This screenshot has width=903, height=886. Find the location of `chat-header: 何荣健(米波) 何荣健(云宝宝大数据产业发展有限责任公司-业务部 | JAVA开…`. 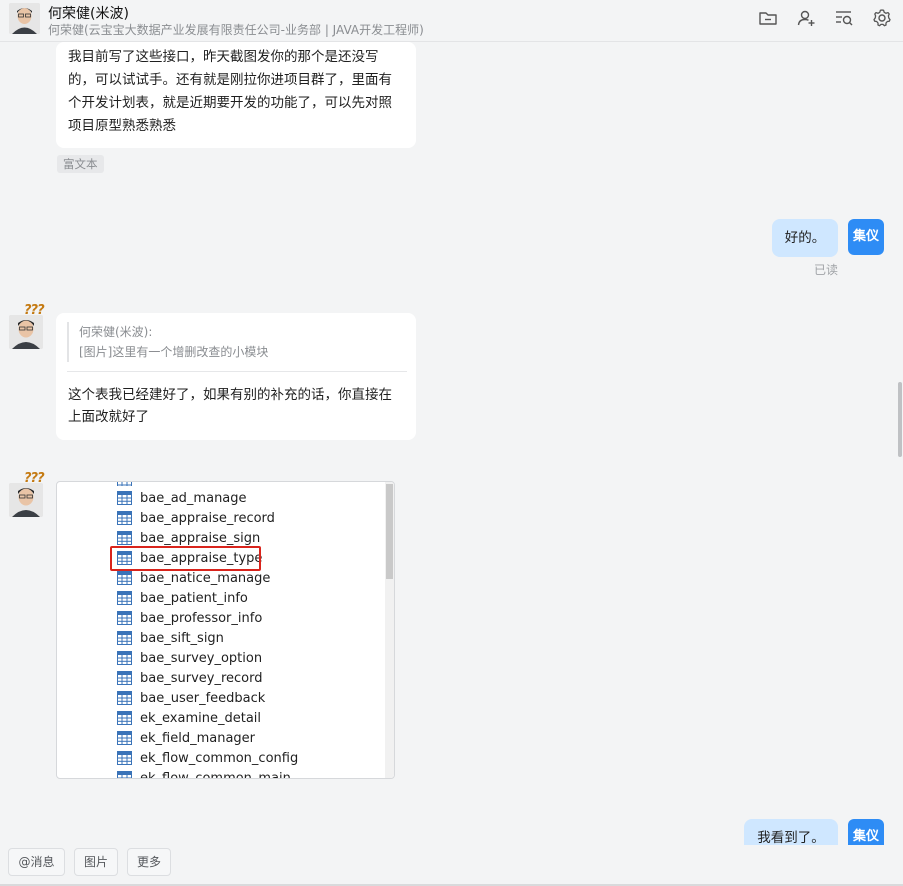

chat-header: 何荣健(米波) 何荣健(云宝宝大数据产业发展有限责任公司-业务部 | JAVA开… is located at coordinates (451, 21).